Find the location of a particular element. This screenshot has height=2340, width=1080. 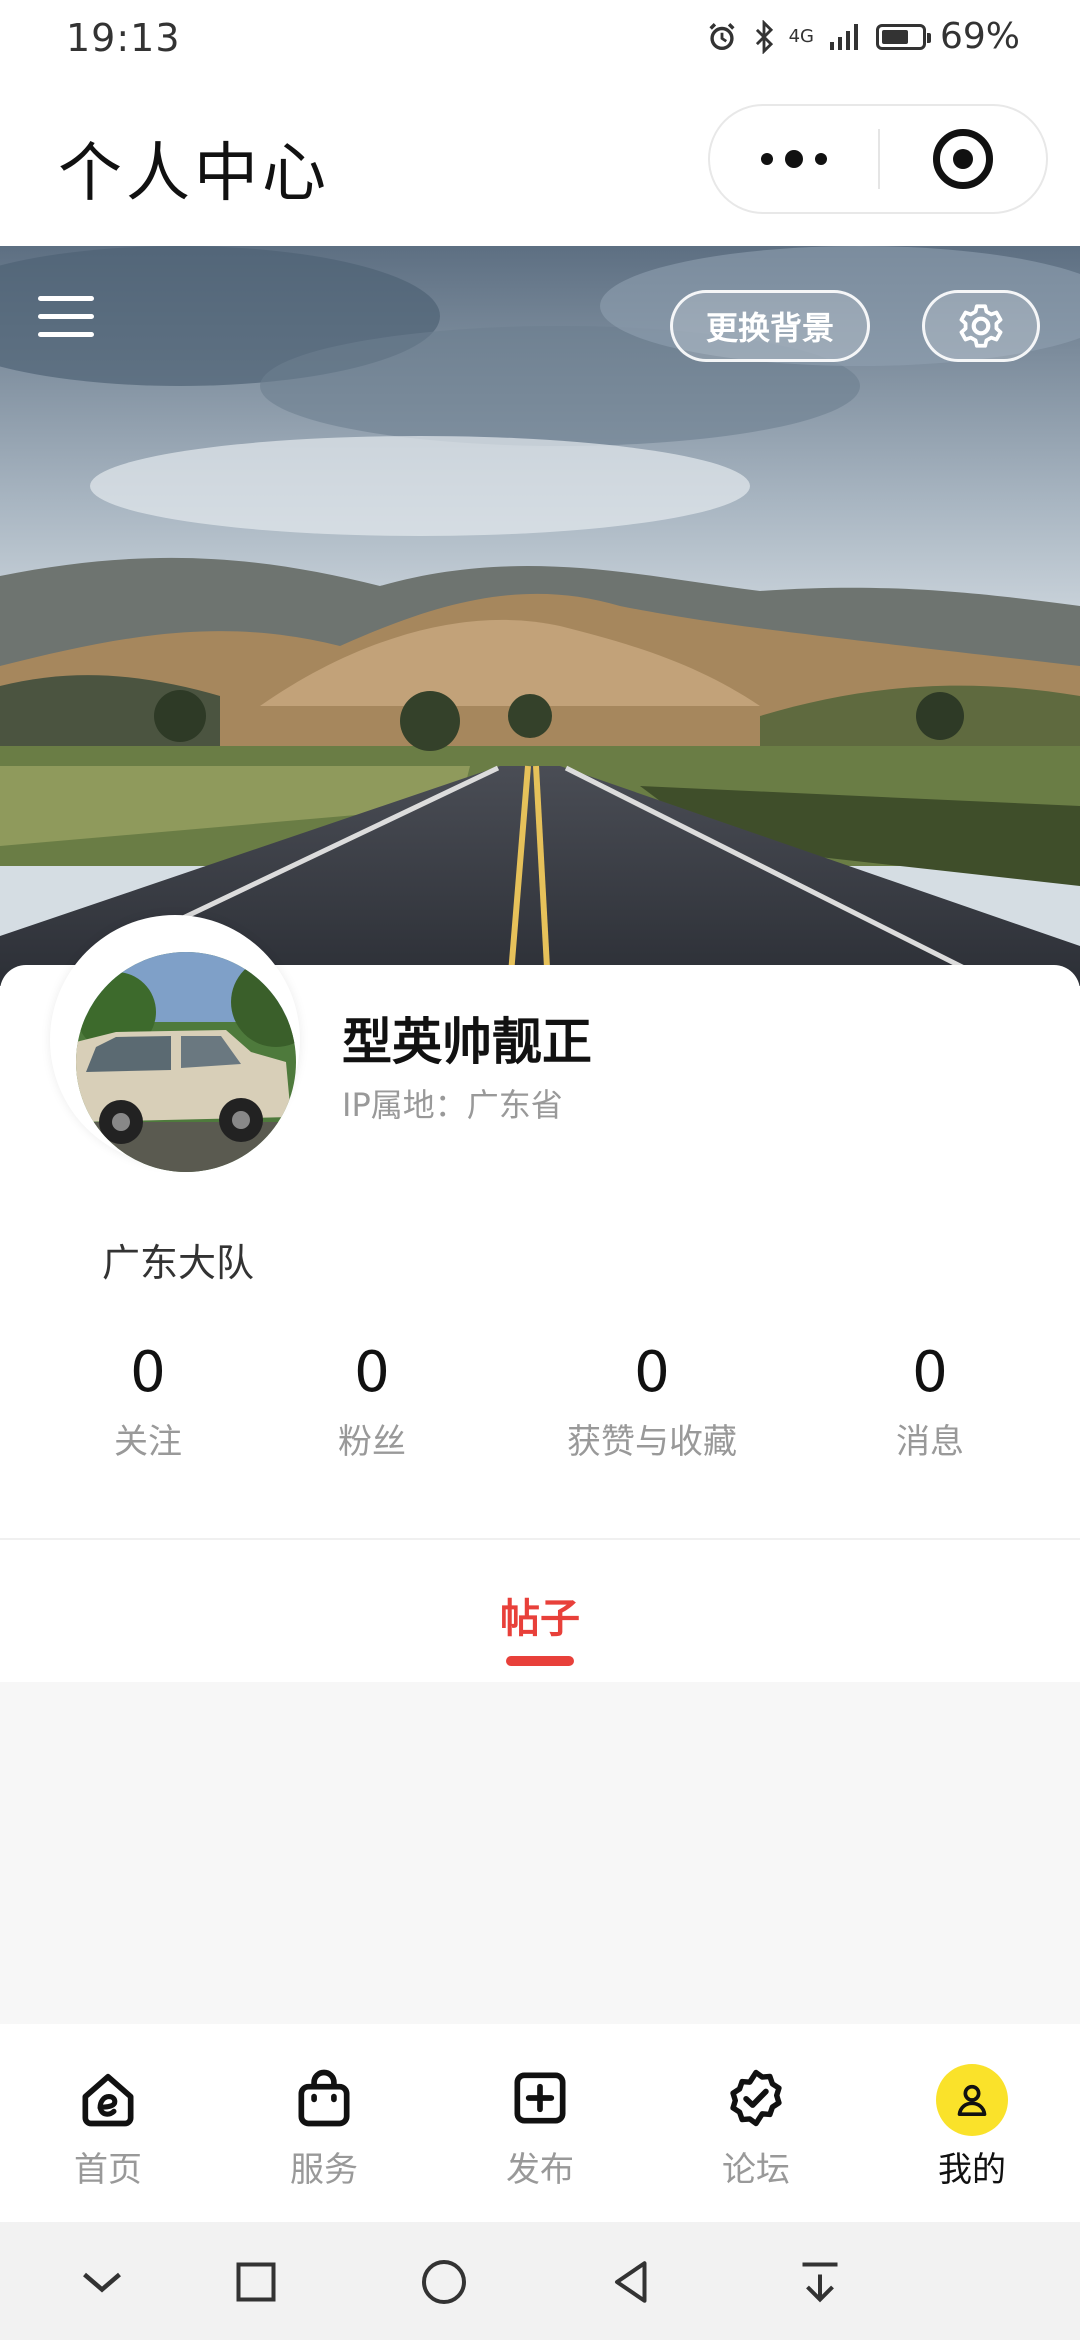

bag-icon is located at coordinates (324, 2098).